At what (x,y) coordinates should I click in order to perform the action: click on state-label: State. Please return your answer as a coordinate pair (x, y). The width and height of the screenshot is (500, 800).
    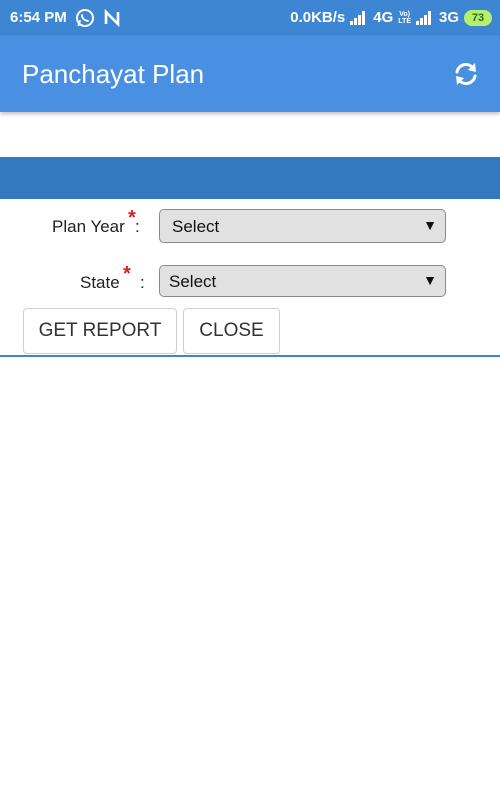
    Looking at the image, I should click on (100, 282).